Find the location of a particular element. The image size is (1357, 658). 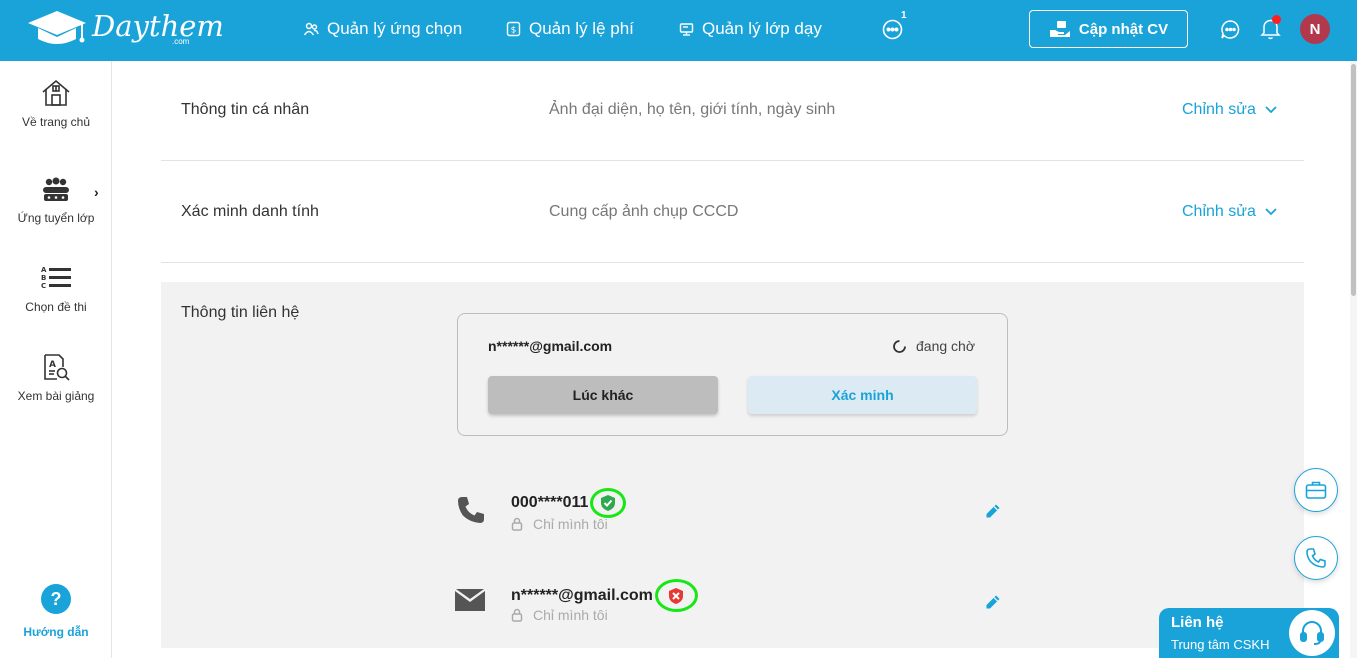

nav-label: Quản lý lệ phí is located at coordinates (581, 28).